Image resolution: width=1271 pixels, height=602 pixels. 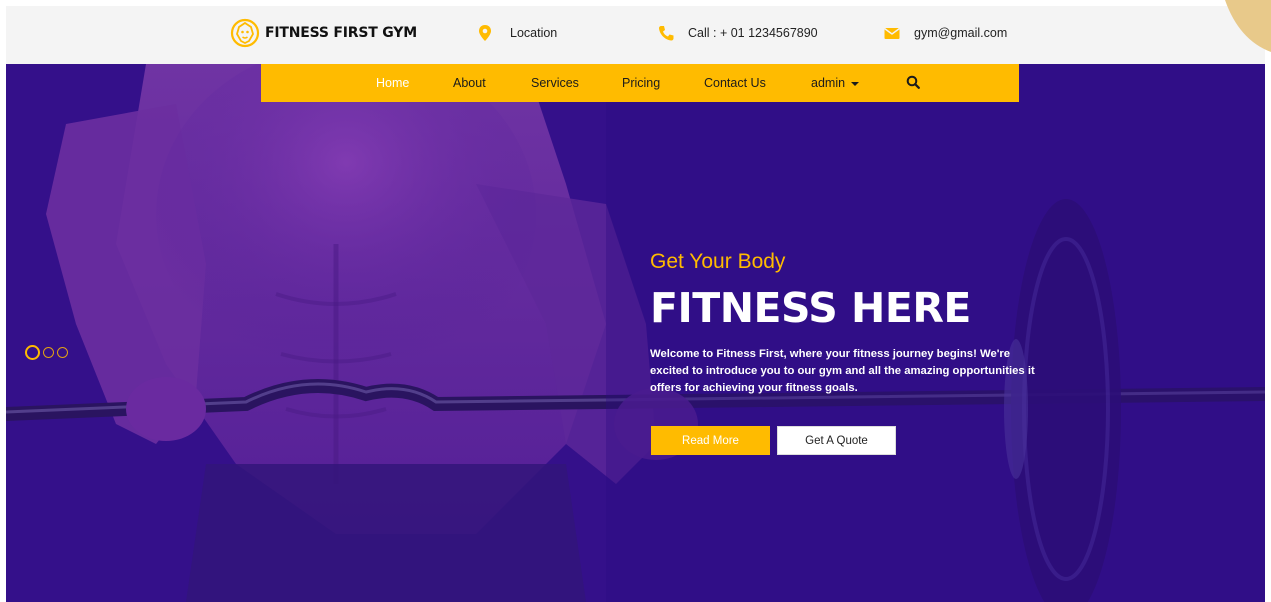 What do you see at coordinates (555, 83) in the screenshot?
I see `nav-services: Services` at bounding box center [555, 83].